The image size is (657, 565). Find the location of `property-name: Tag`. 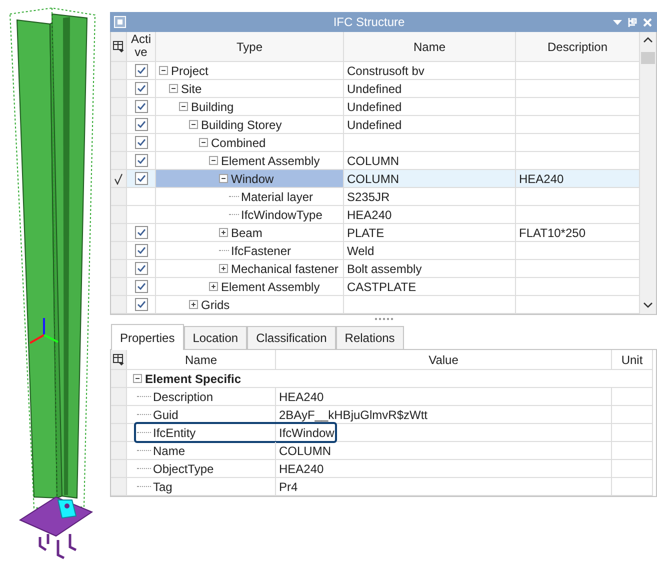

property-name: Tag is located at coordinates (162, 487).